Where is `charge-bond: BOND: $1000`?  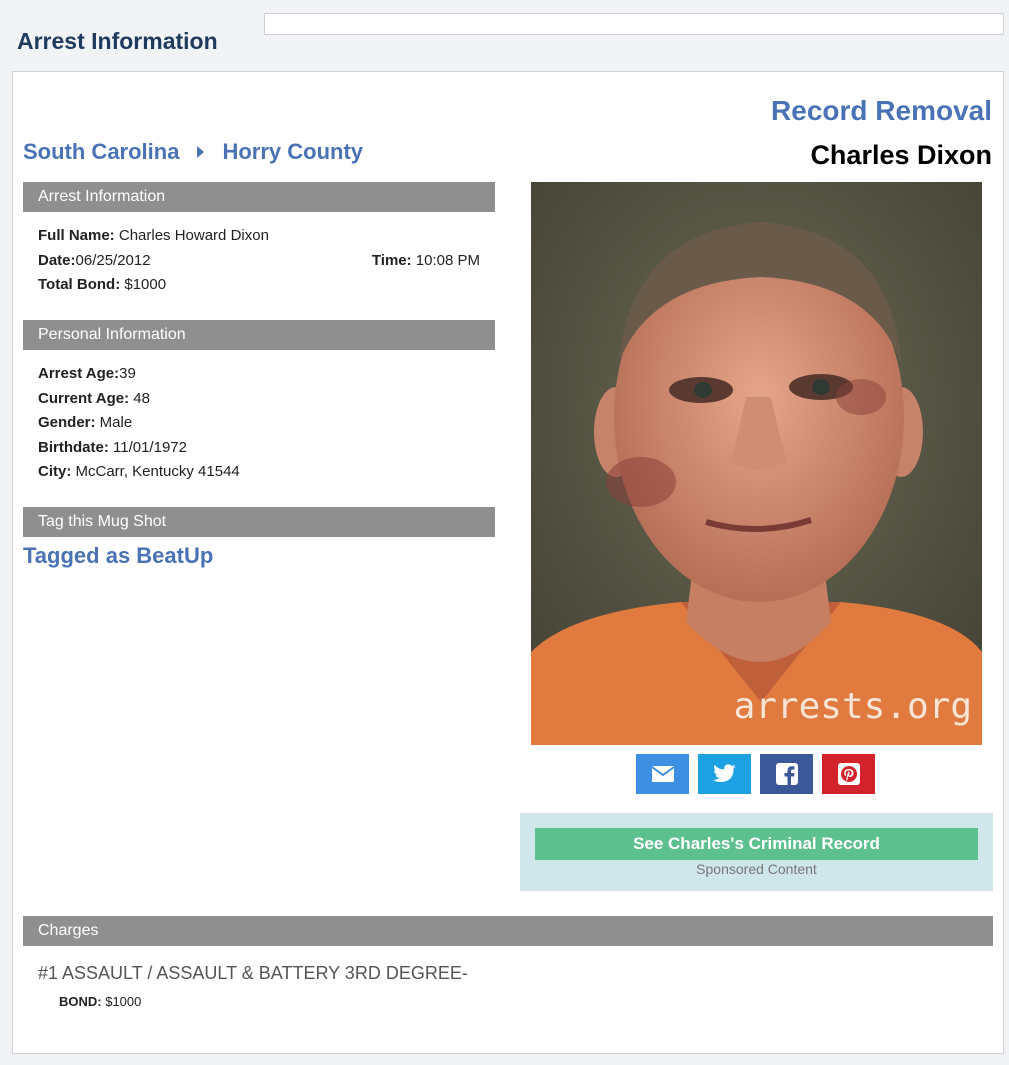
charge-bond: BOND: $1000 is located at coordinates (100, 1001).